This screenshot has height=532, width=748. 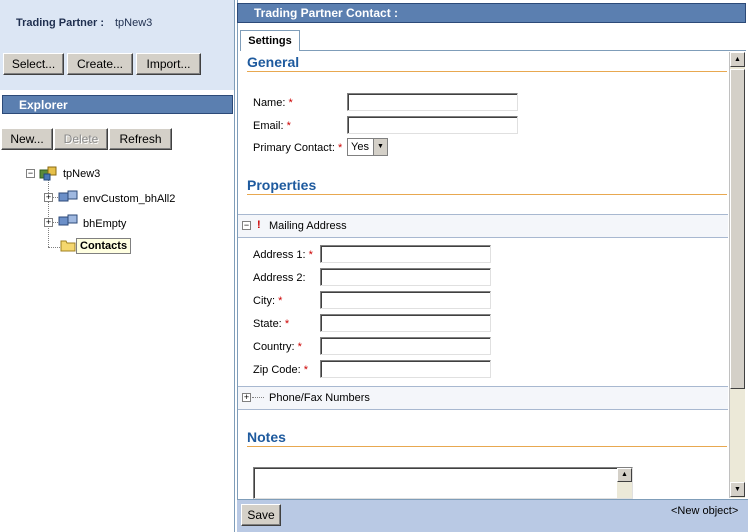 What do you see at coordinates (491, 13) in the screenshot?
I see `contact-header: Trading Partner Contact :` at bounding box center [491, 13].